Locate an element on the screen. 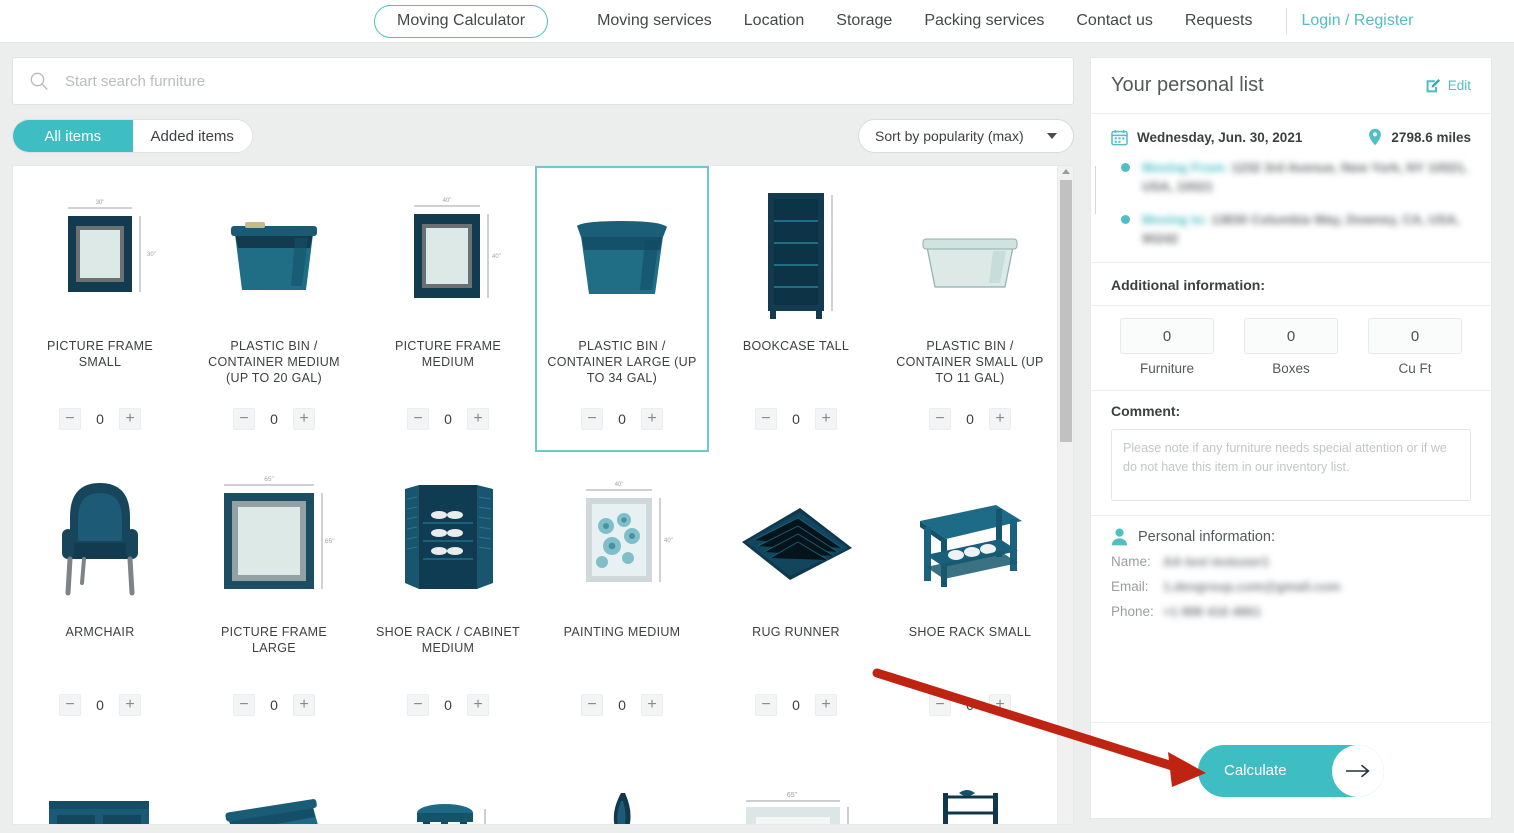 This screenshot has height=833, width=1514. count-cu-ft: 0 Cu Ft is located at coordinates (1415, 347).